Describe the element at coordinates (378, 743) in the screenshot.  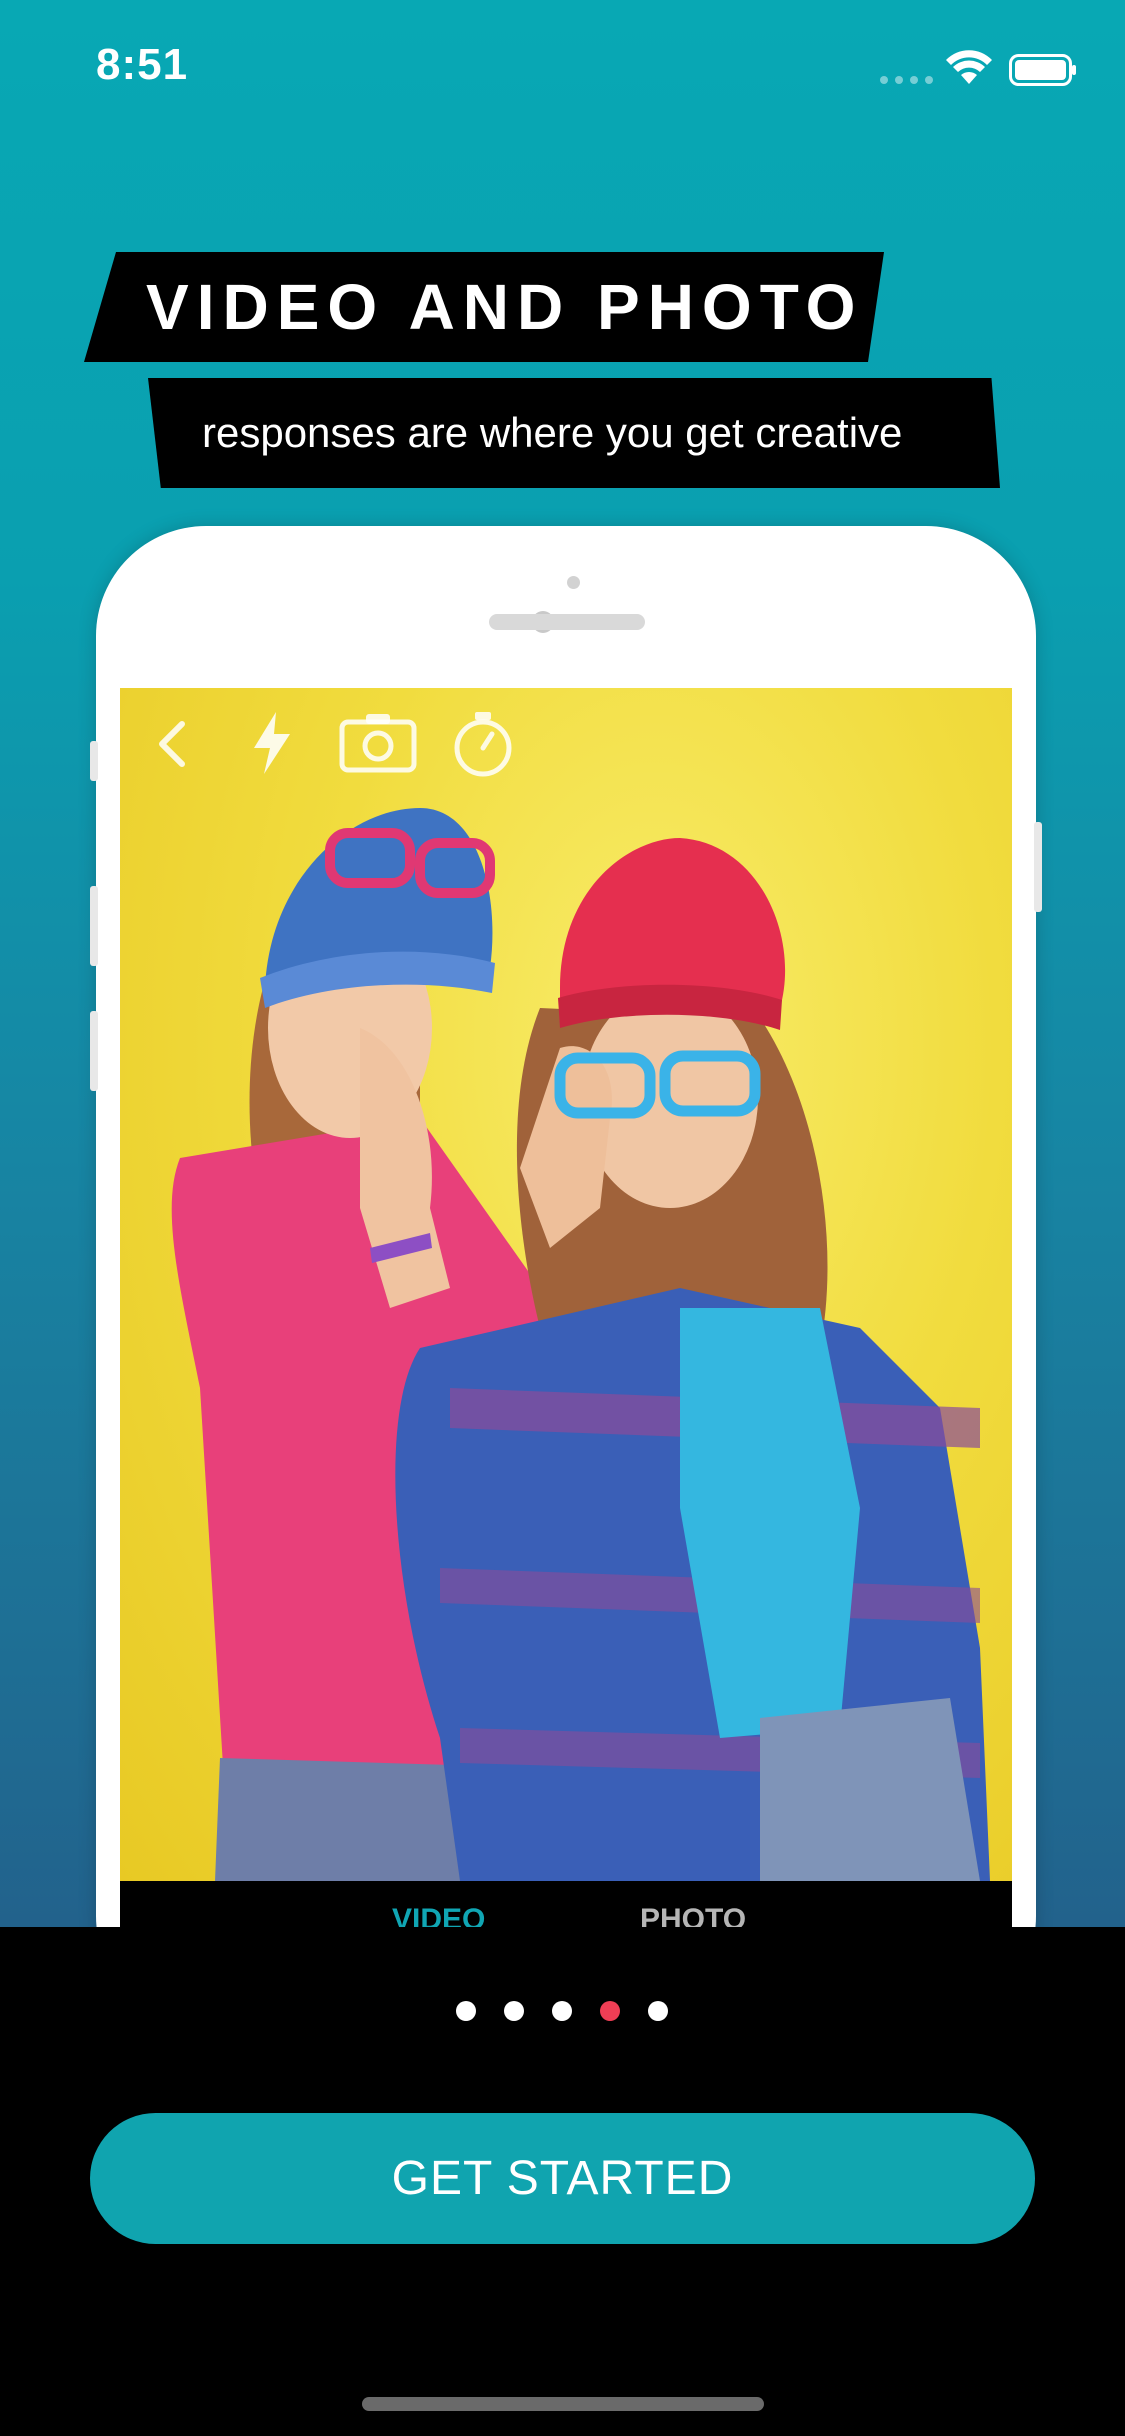
I see `switch-camera-icon` at that location.